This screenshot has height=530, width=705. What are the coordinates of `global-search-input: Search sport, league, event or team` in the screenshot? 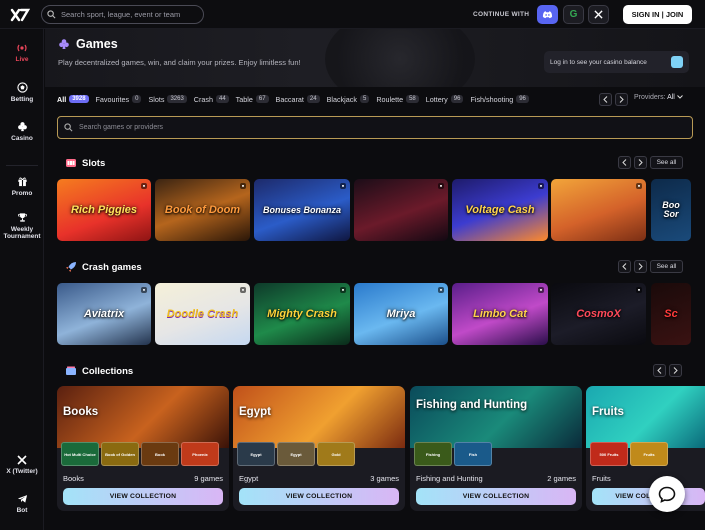 It's located at (122, 14).